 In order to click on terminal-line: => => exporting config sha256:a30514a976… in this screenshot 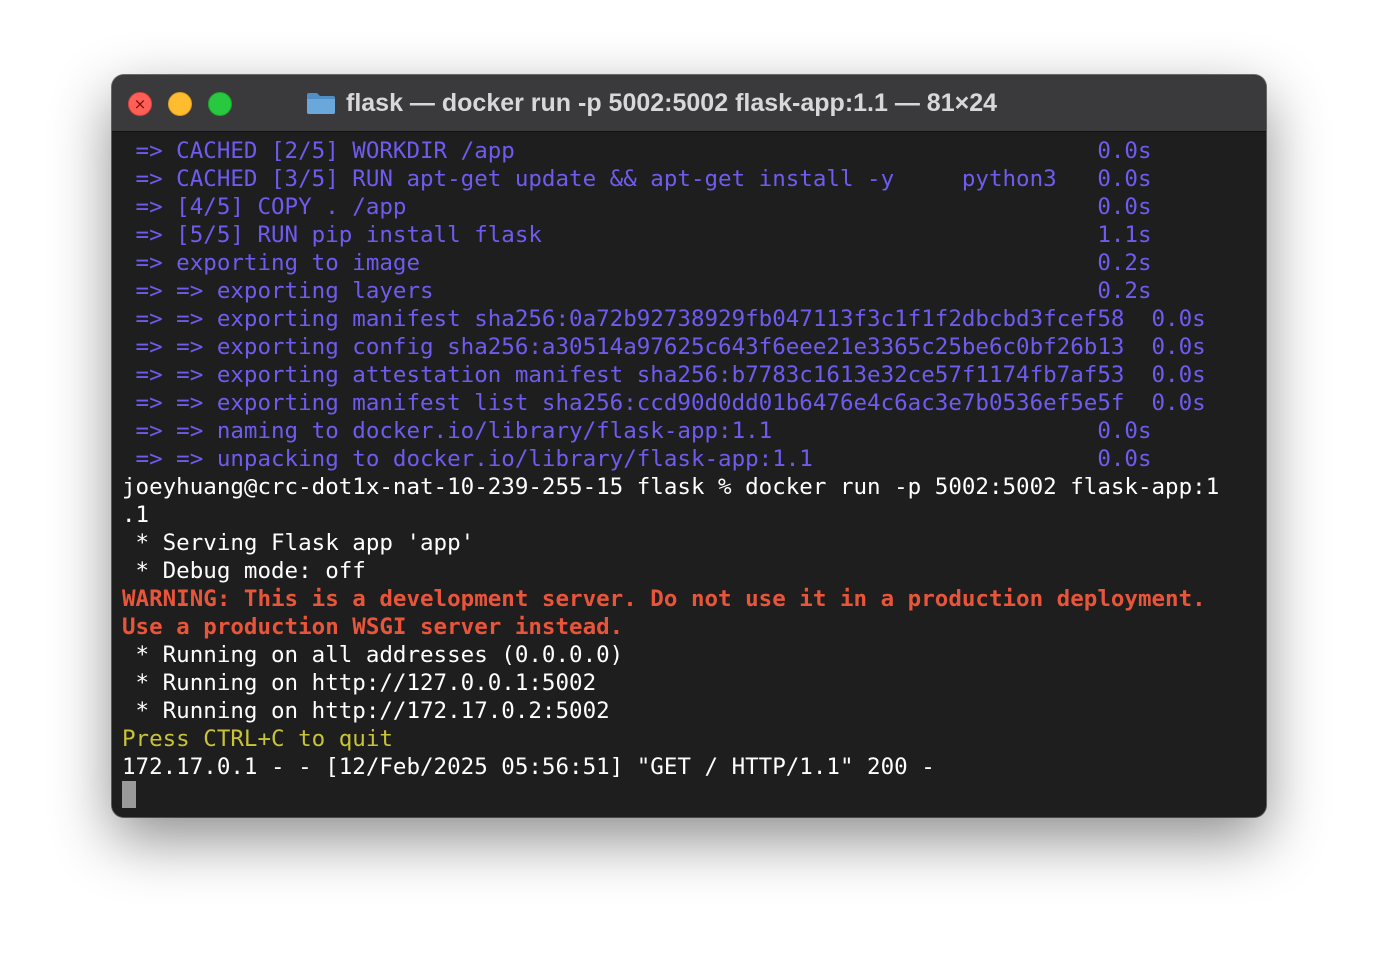, I will do `click(664, 347)`.